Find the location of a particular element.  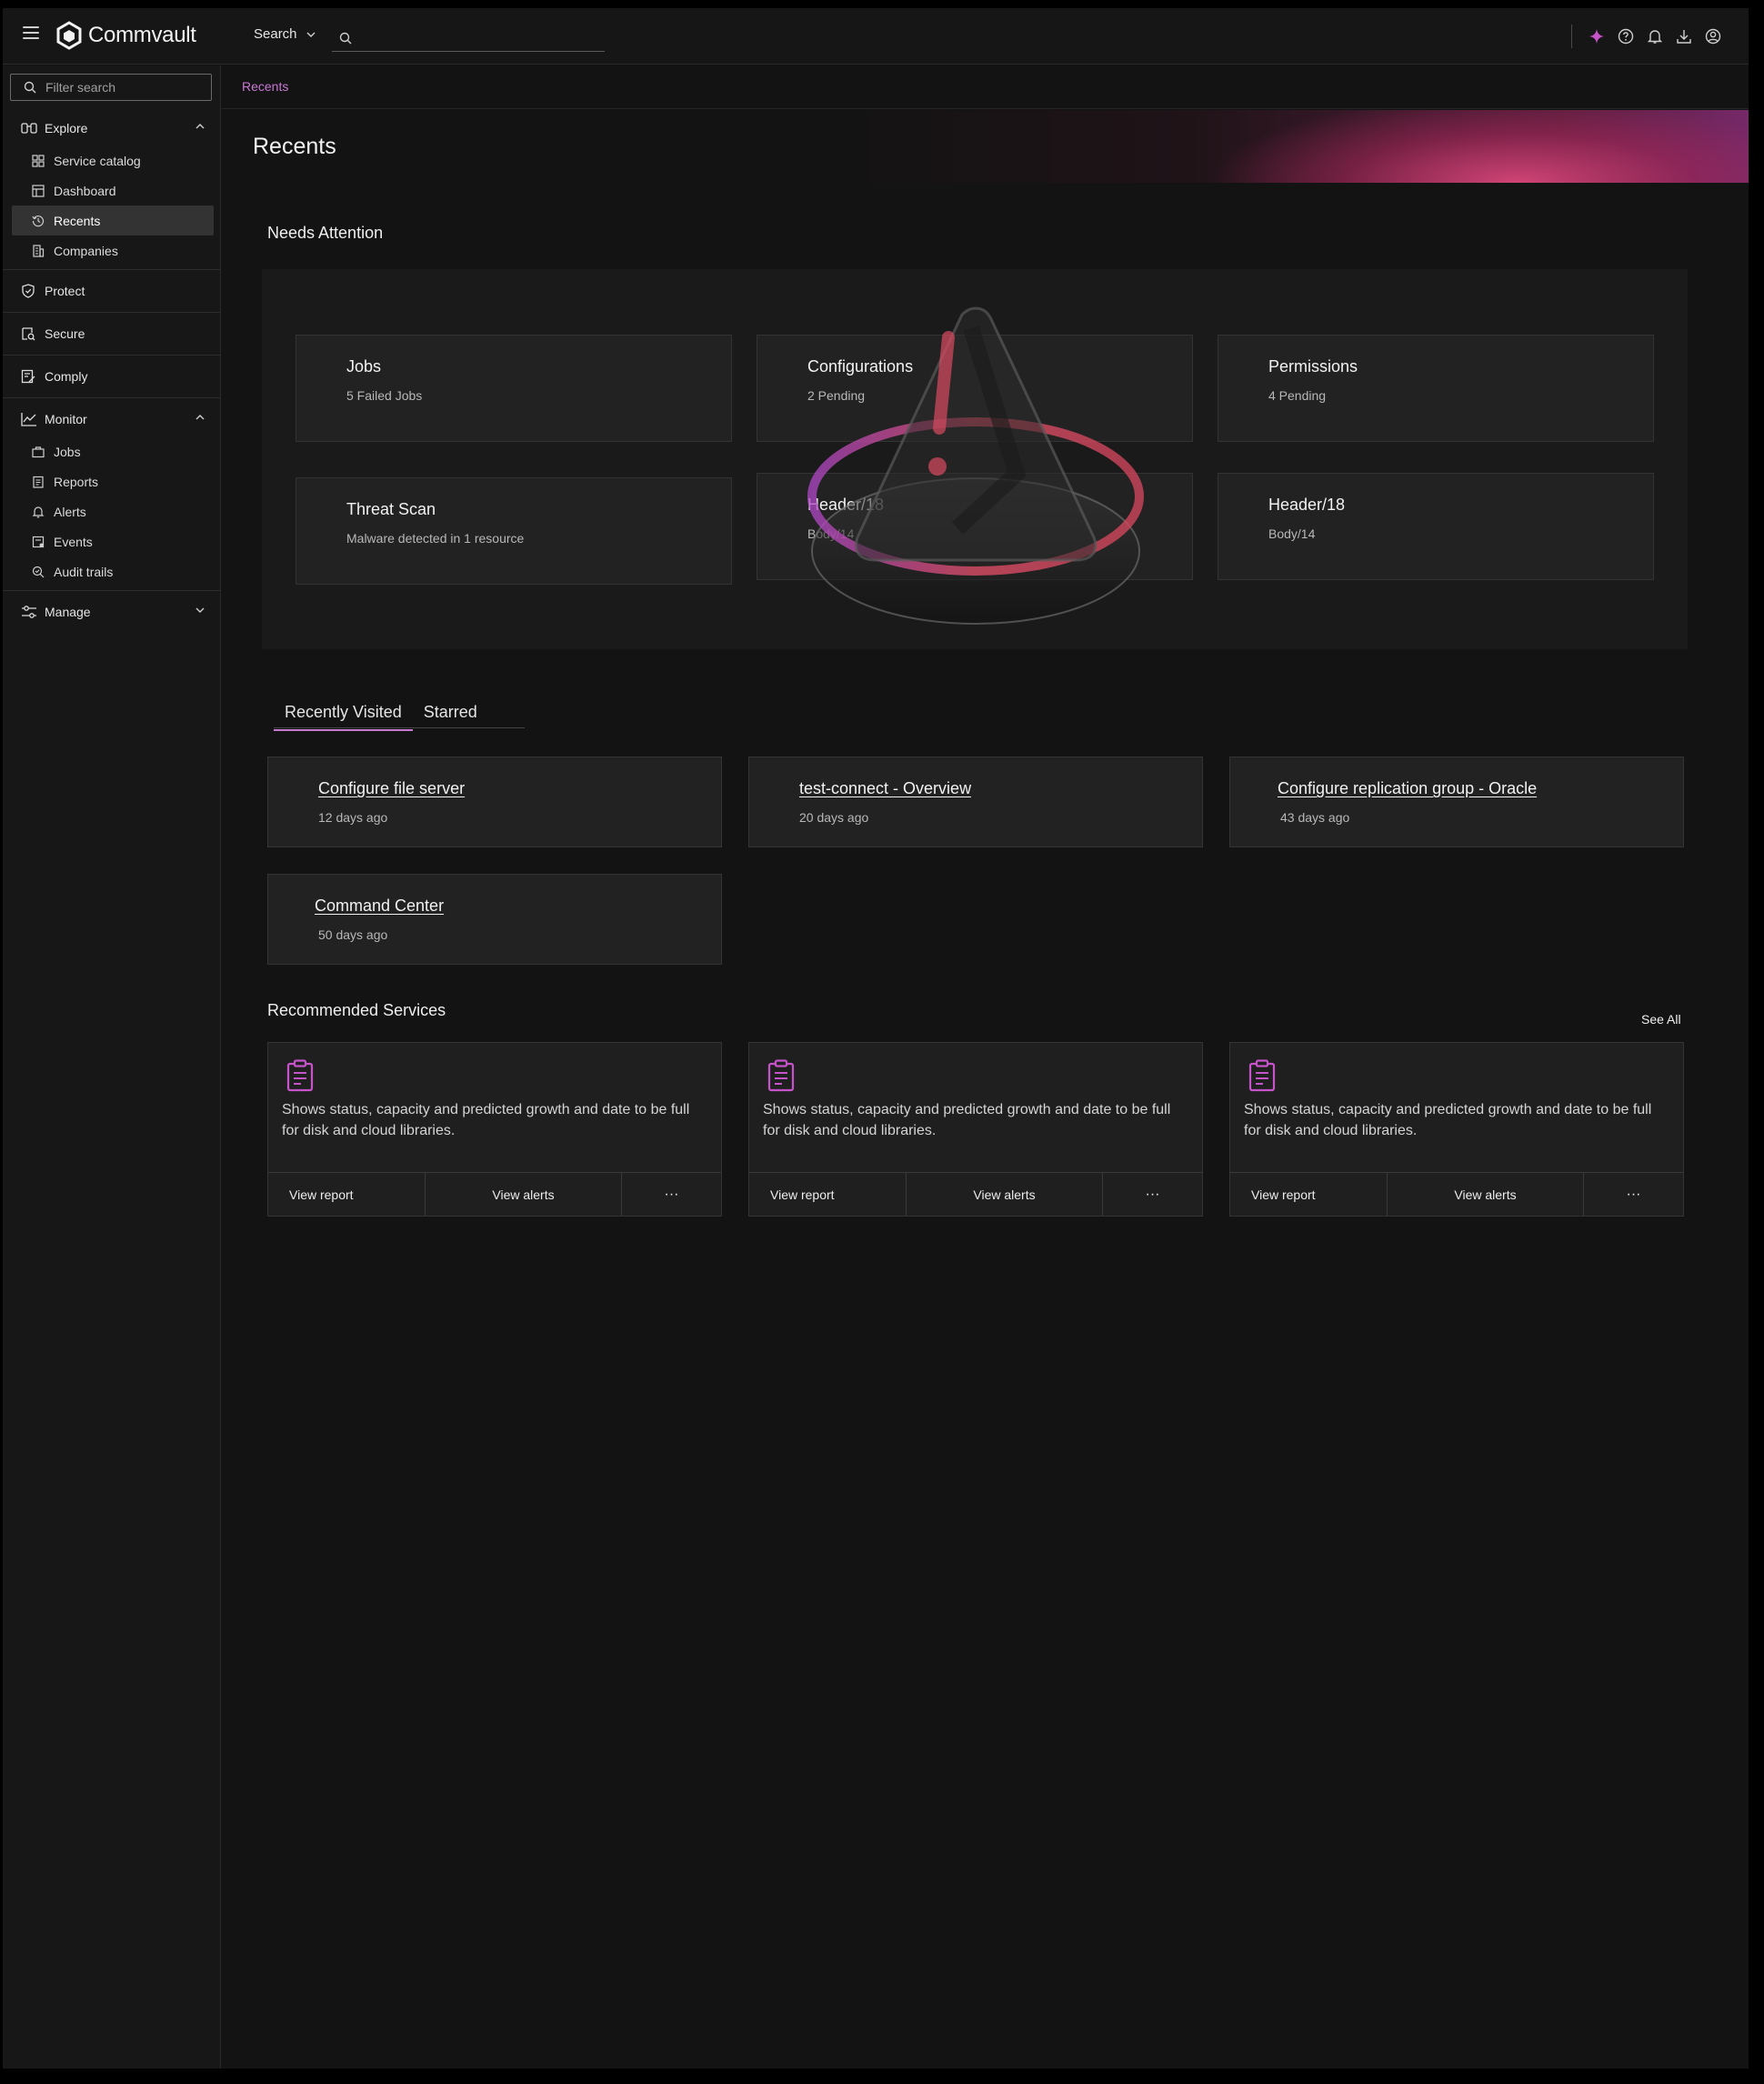

sidebar-section-monitor: Monitor is located at coordinates (112, 419).